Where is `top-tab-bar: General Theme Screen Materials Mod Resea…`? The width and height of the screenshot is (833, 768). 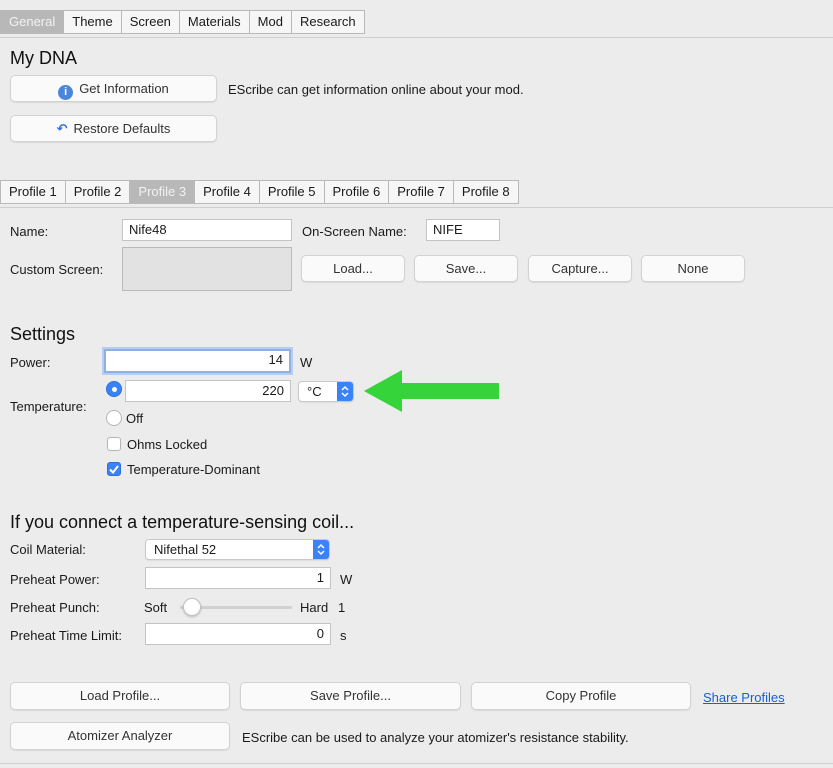 top-tab-bar: General Theme Screen Materials Mod Resea… is located at coordinates (182, 22).